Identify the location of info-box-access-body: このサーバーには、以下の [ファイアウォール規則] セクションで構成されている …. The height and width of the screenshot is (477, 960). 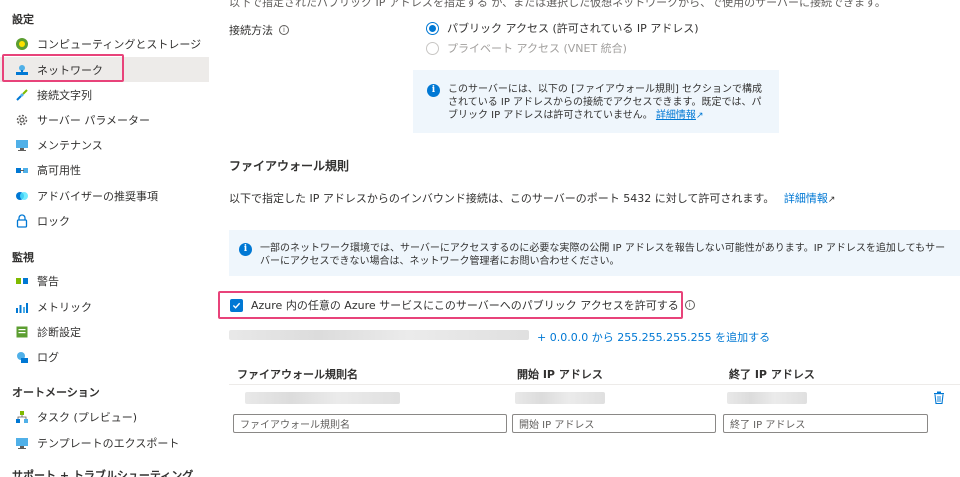
(605, 102).